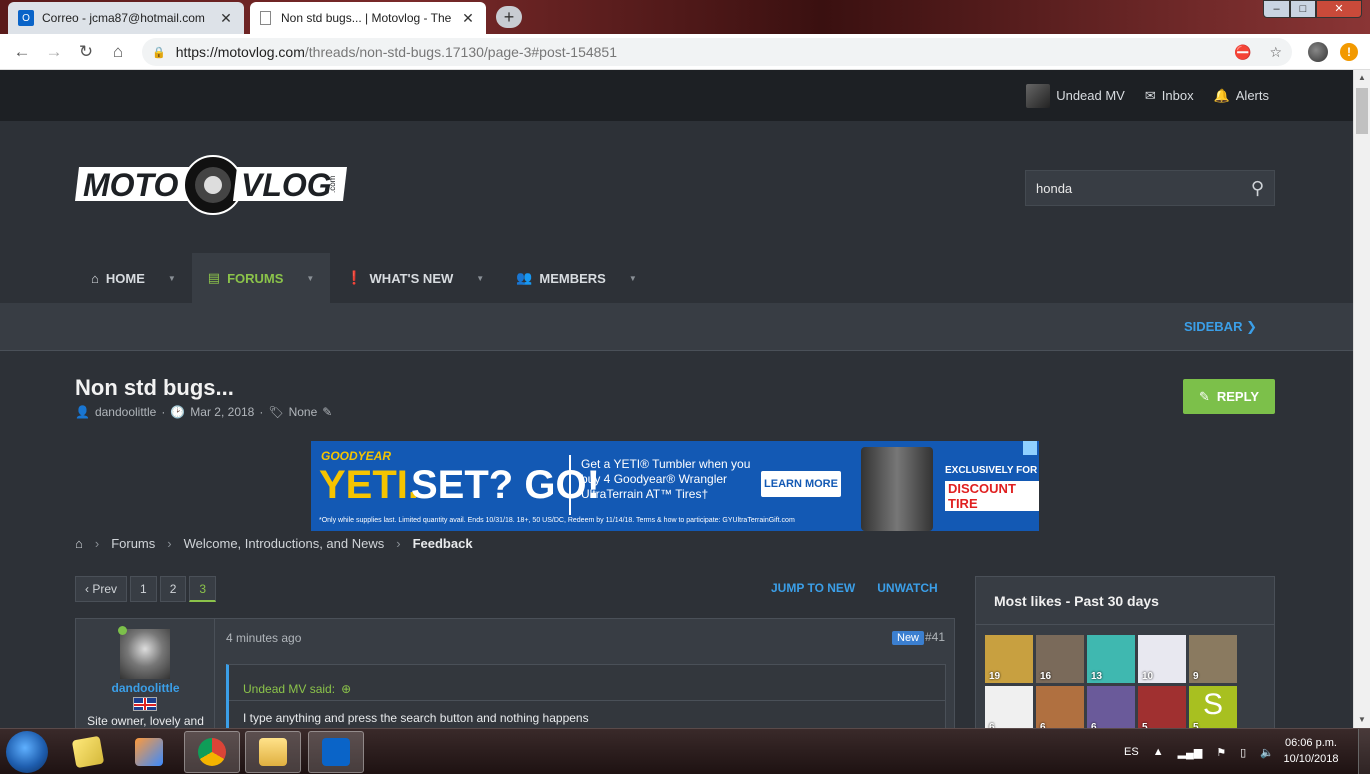 This screenshot has width=1370, height=774. I want to click on member-avatar: 13, so click(1111, 659).